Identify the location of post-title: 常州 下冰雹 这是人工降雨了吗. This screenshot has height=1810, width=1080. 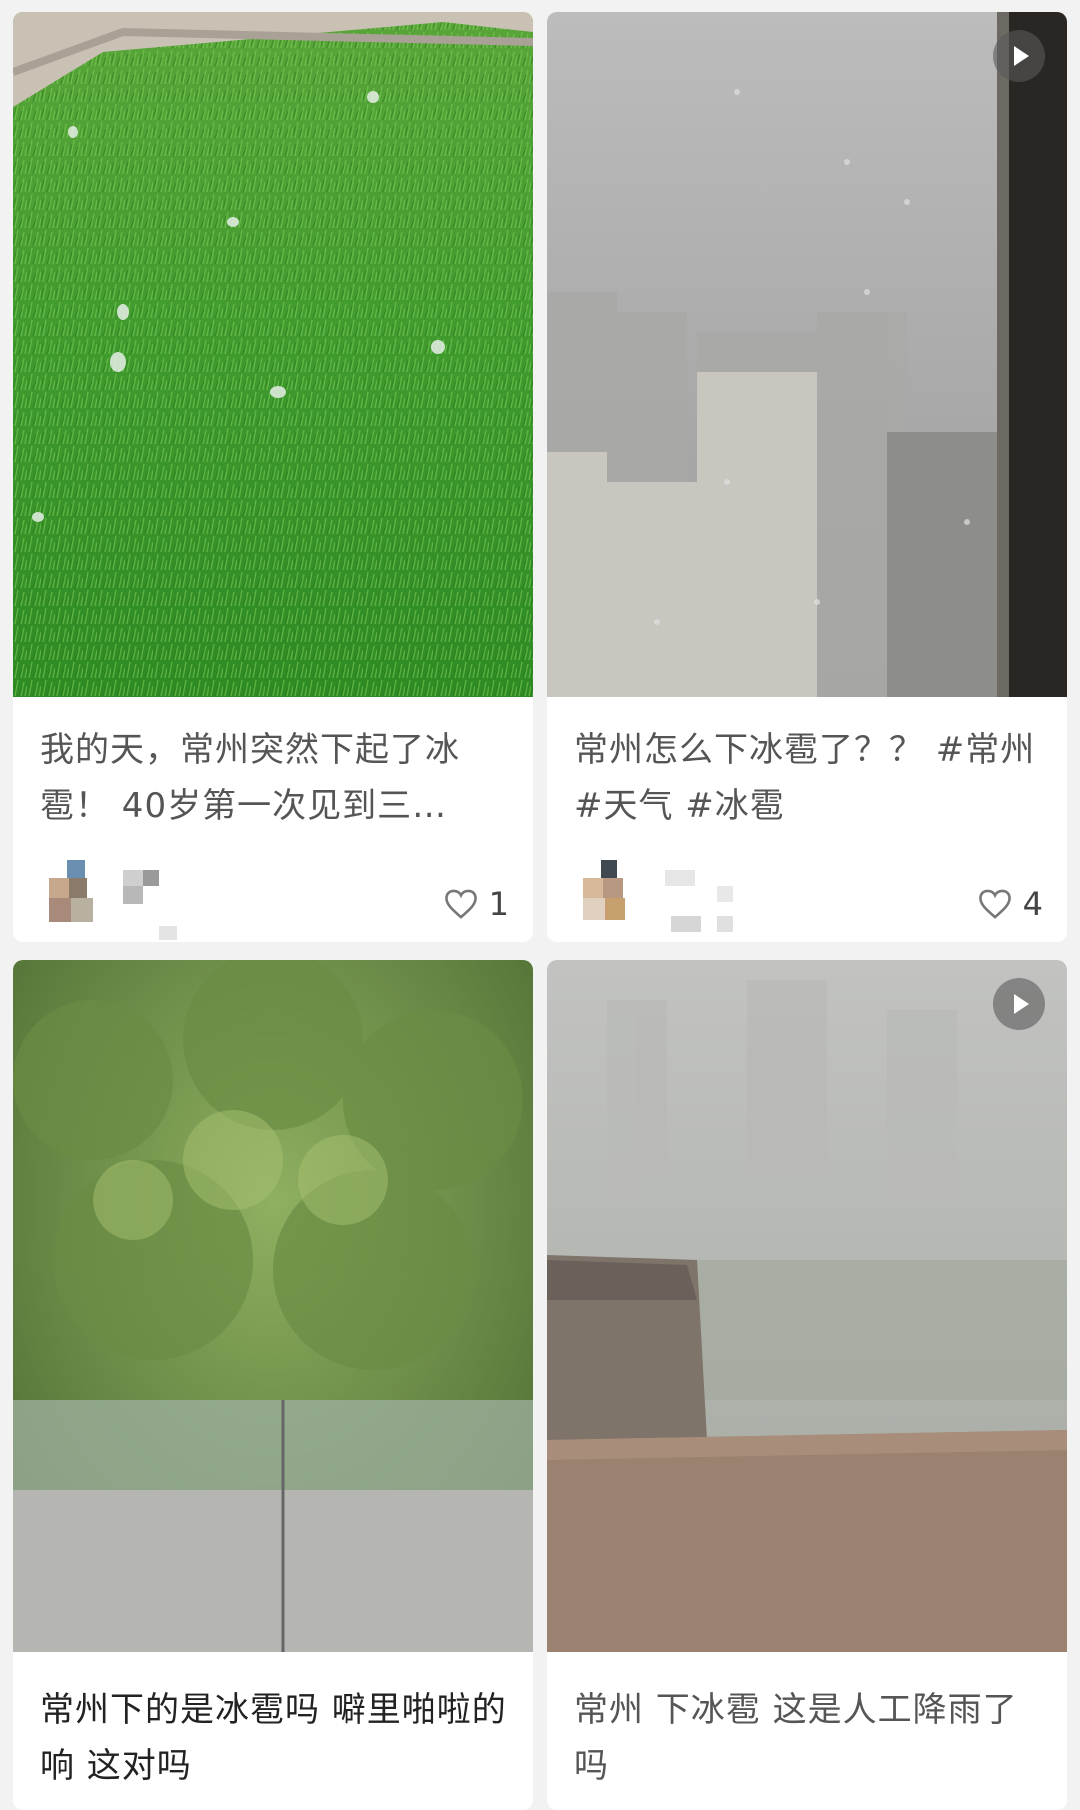
(808, 1738).